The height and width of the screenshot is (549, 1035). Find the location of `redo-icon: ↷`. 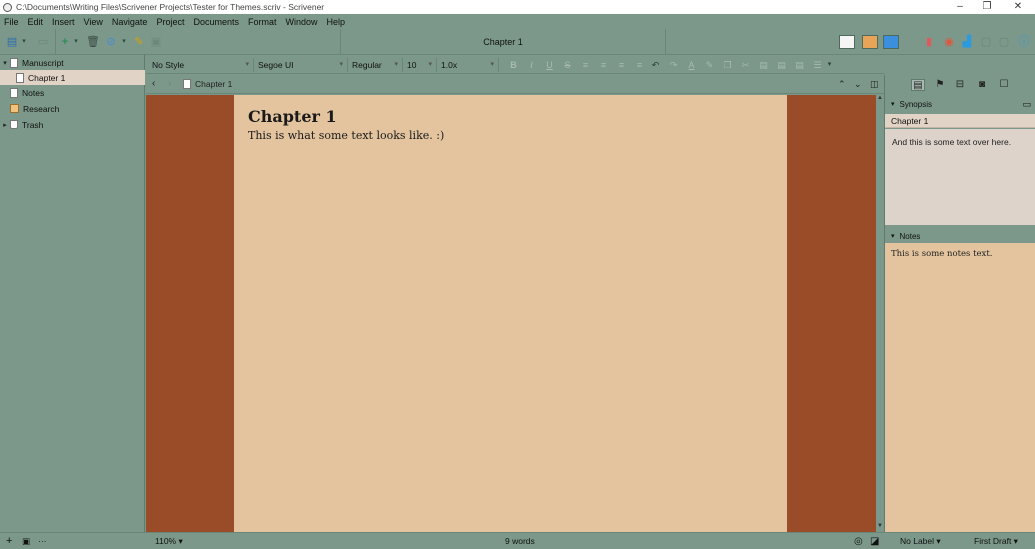

redo-icon: ↷ is located at coordinates (673, 65).